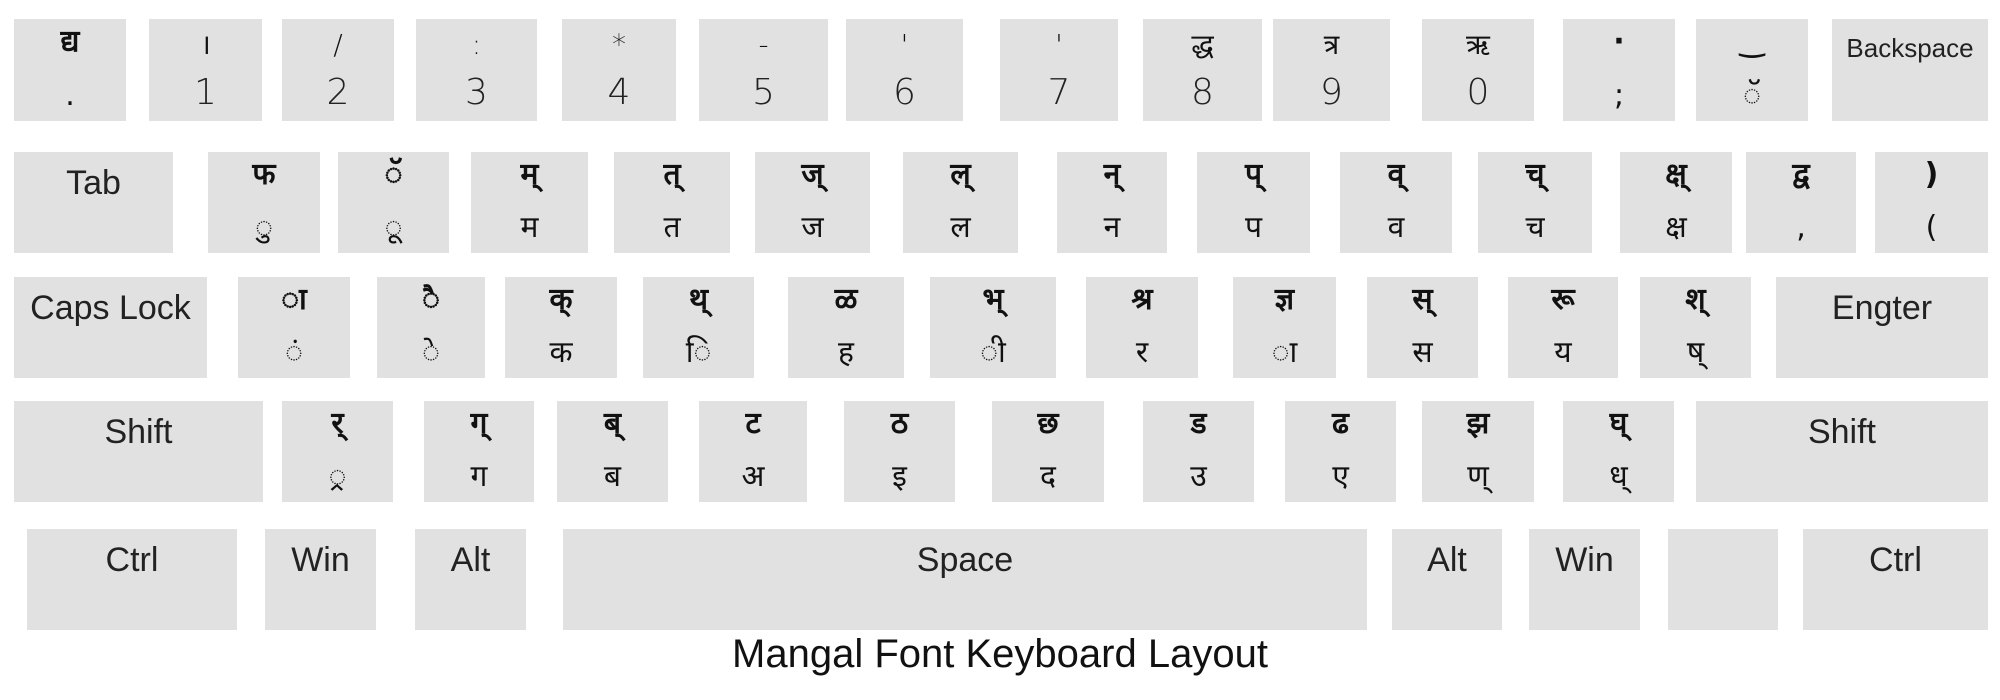 This screenshot has width=2000, height=700. Describe the element at coordinates (993, 327) in the screenshot. I see `key-char: भ्ी` at that location.